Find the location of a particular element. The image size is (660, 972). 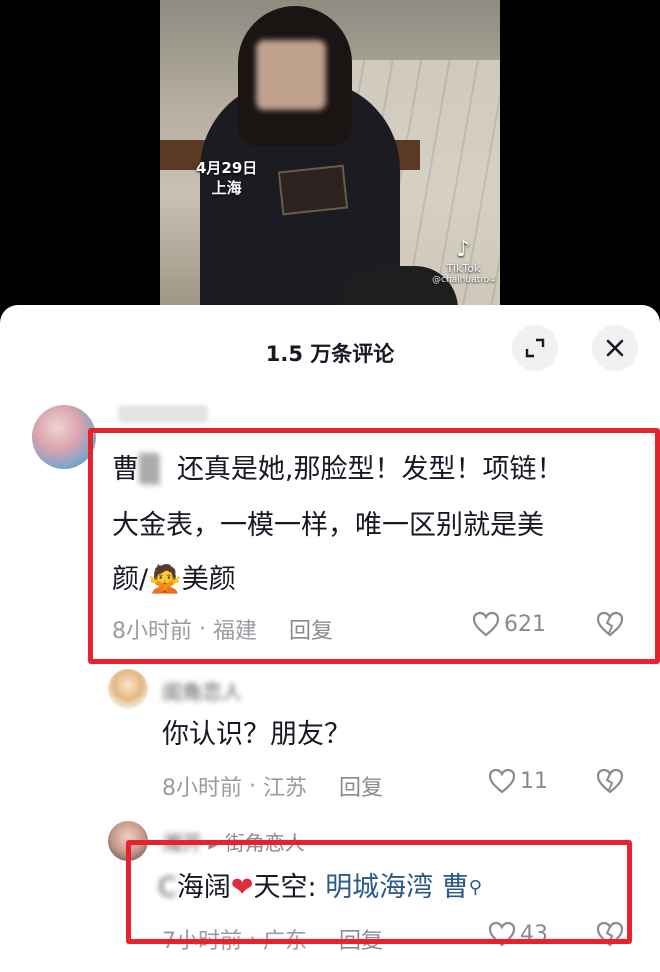

video-location: 上海 is located at coordinates (226, 188).